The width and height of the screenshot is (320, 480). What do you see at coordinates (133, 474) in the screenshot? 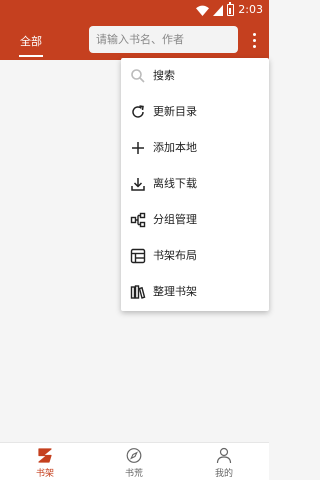
I see `nav-label: 书荒` at bounding box center [133, 474].